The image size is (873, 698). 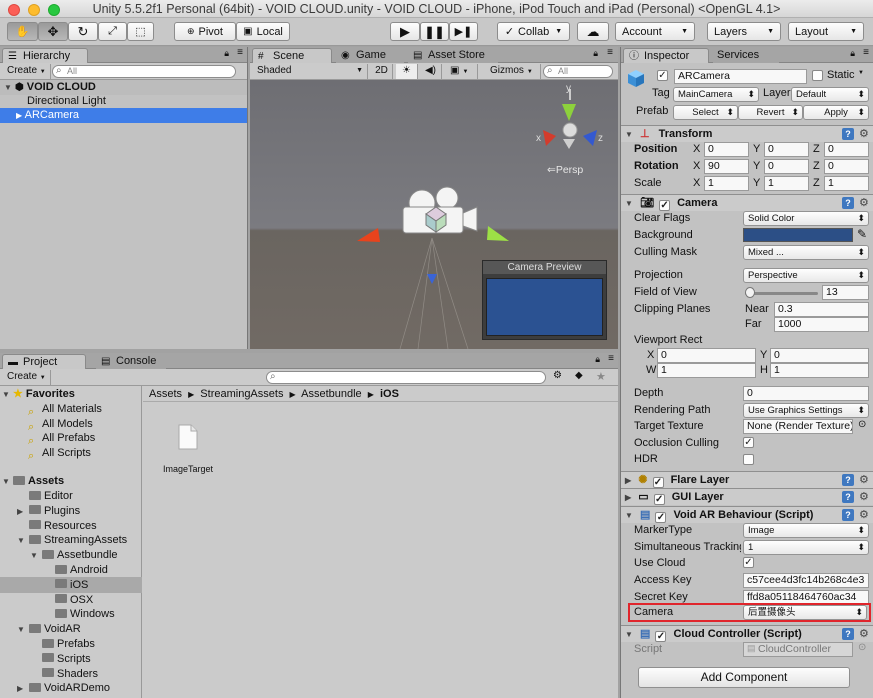 I want to click on move-tool-button: ✥, so click(x=53, y=31).